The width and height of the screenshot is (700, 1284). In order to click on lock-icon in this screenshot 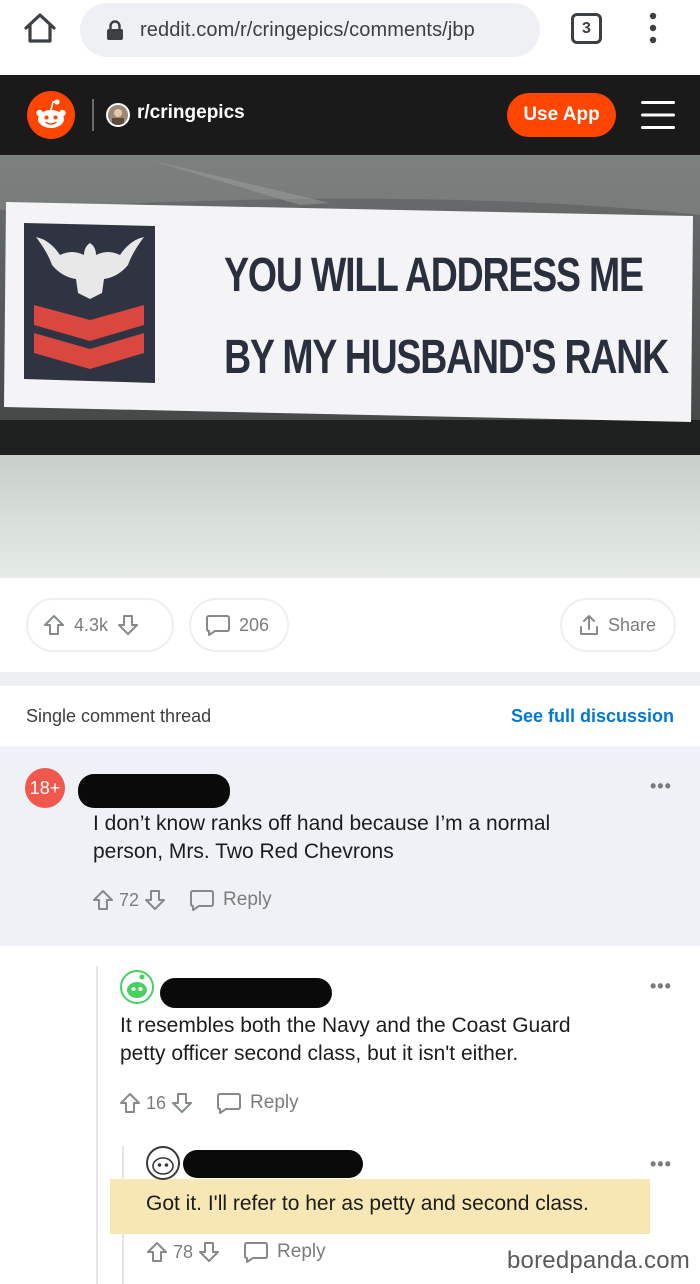, I will do `click(115, 30)`.